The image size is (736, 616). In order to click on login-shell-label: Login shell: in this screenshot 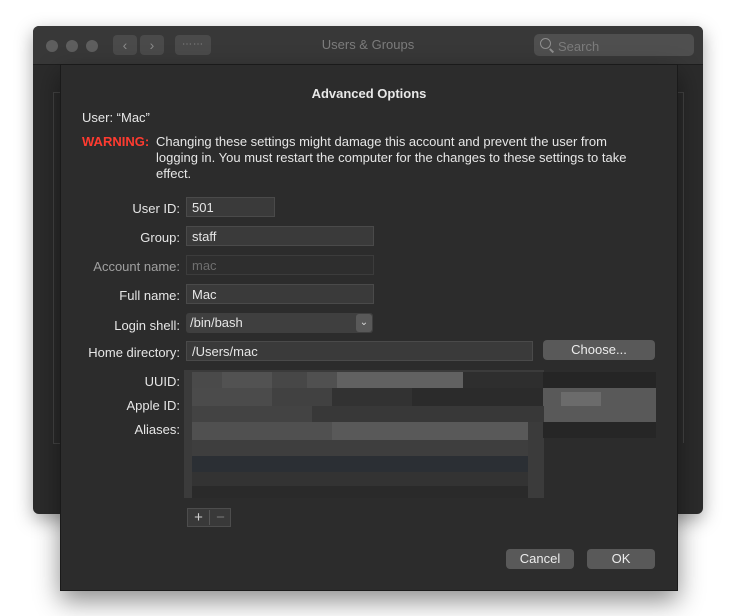, I will do `click(147, 325)`.